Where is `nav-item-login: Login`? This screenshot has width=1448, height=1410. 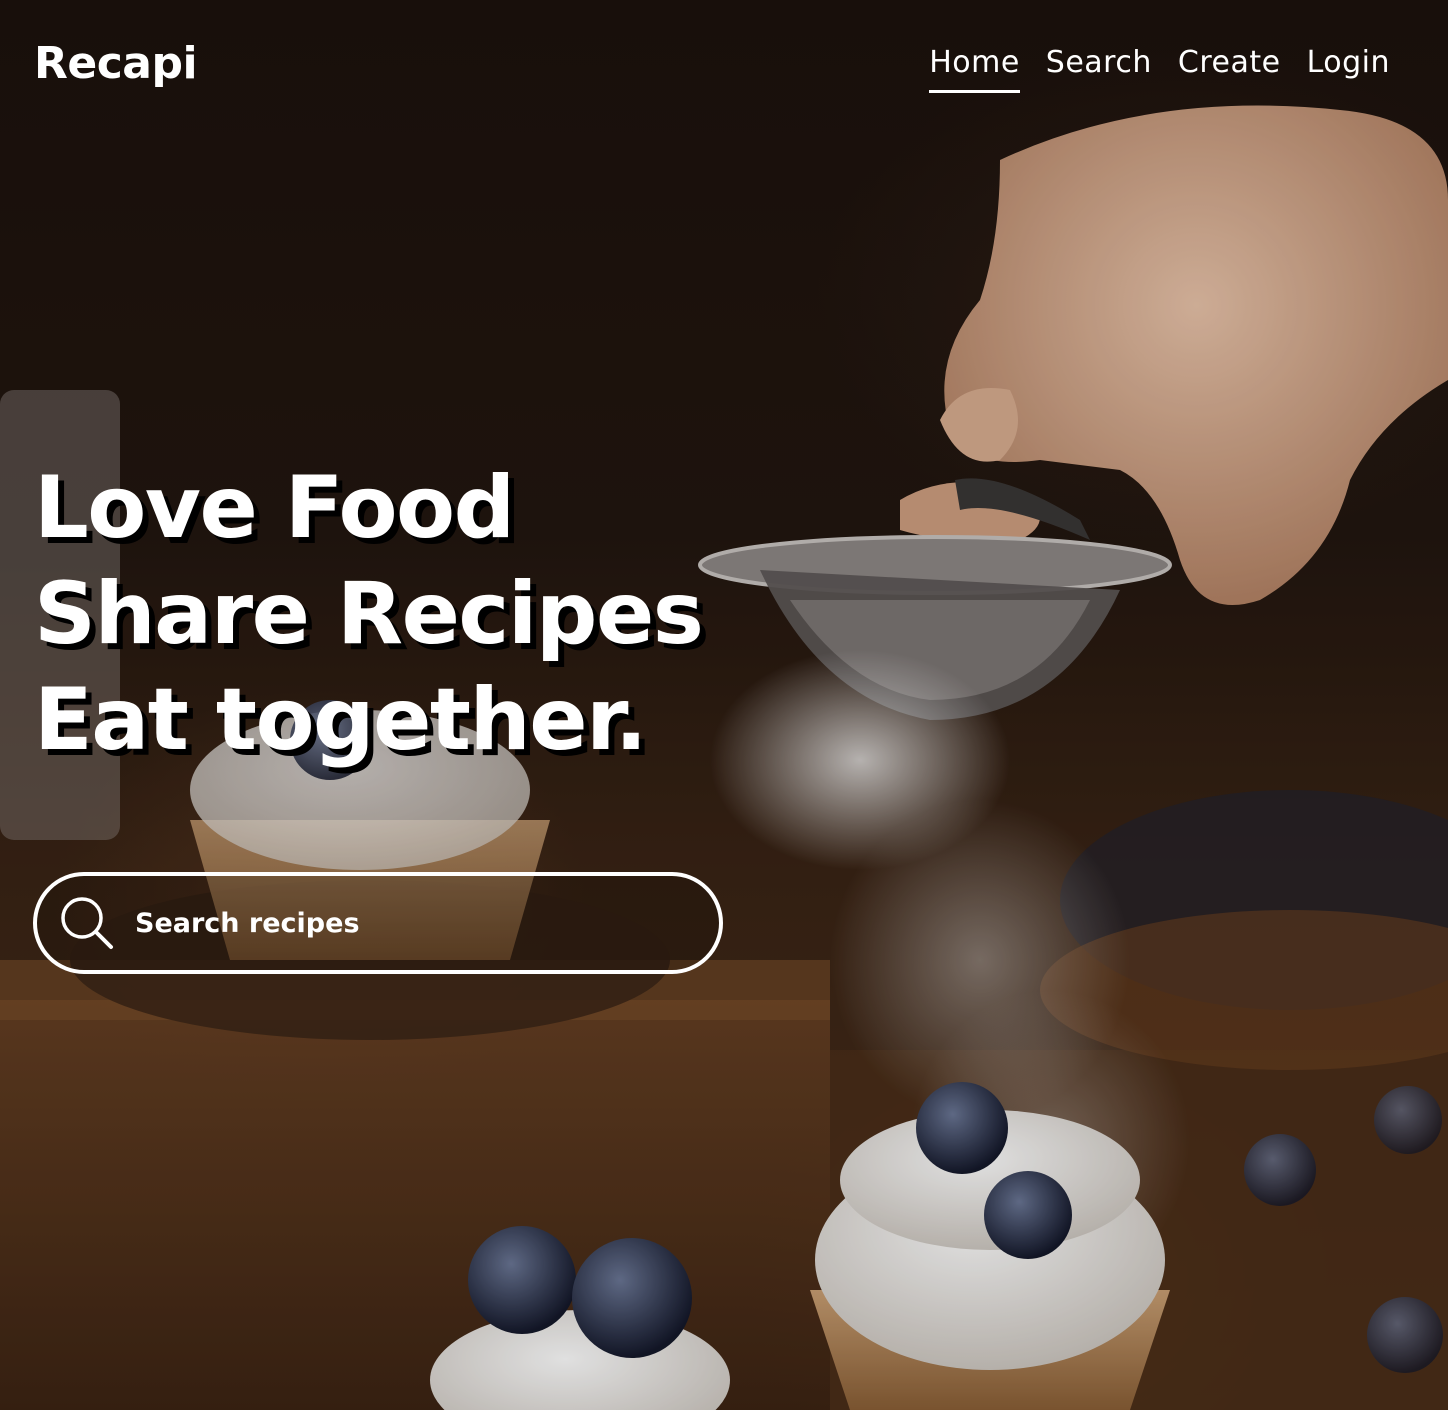 nav-item-login: Login is located at coordinates (1348, 67).